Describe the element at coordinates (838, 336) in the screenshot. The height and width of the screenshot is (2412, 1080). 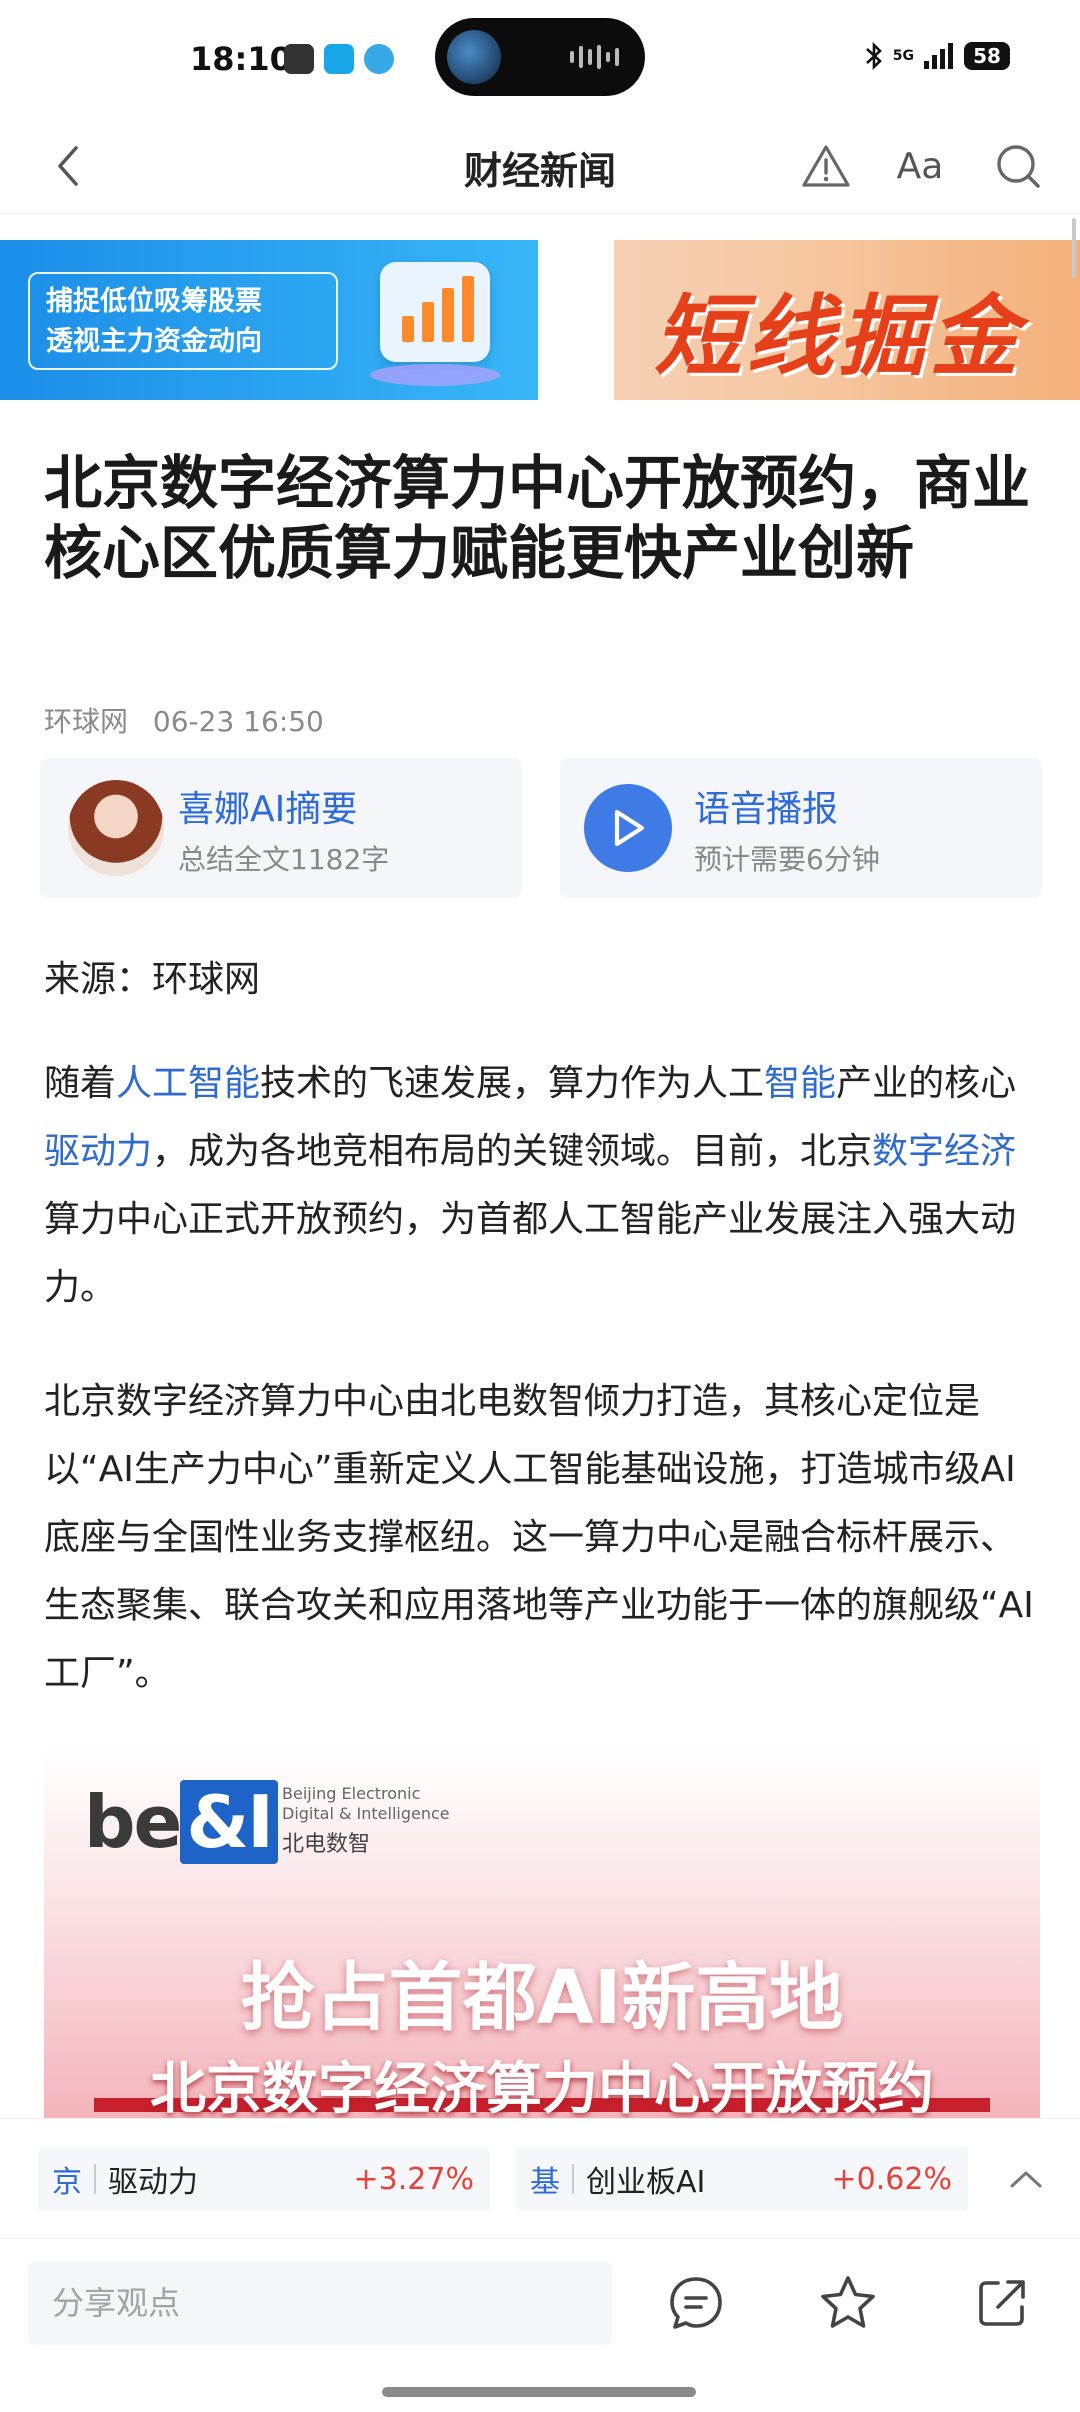
I see `ad-banner-headline: 短线掘金` at that location.